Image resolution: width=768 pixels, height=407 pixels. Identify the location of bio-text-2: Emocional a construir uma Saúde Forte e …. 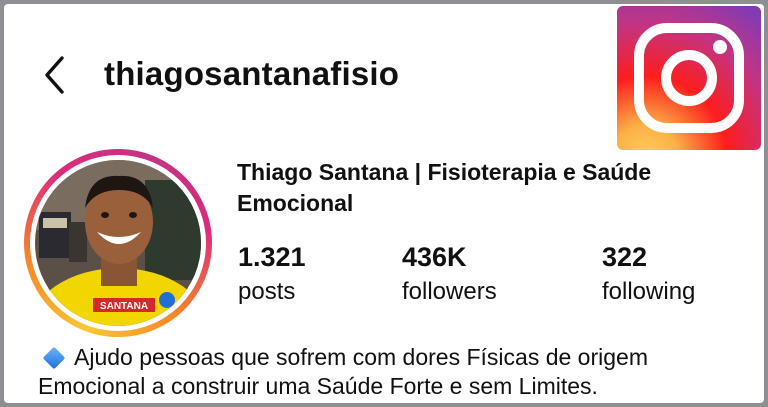
(318, 386).